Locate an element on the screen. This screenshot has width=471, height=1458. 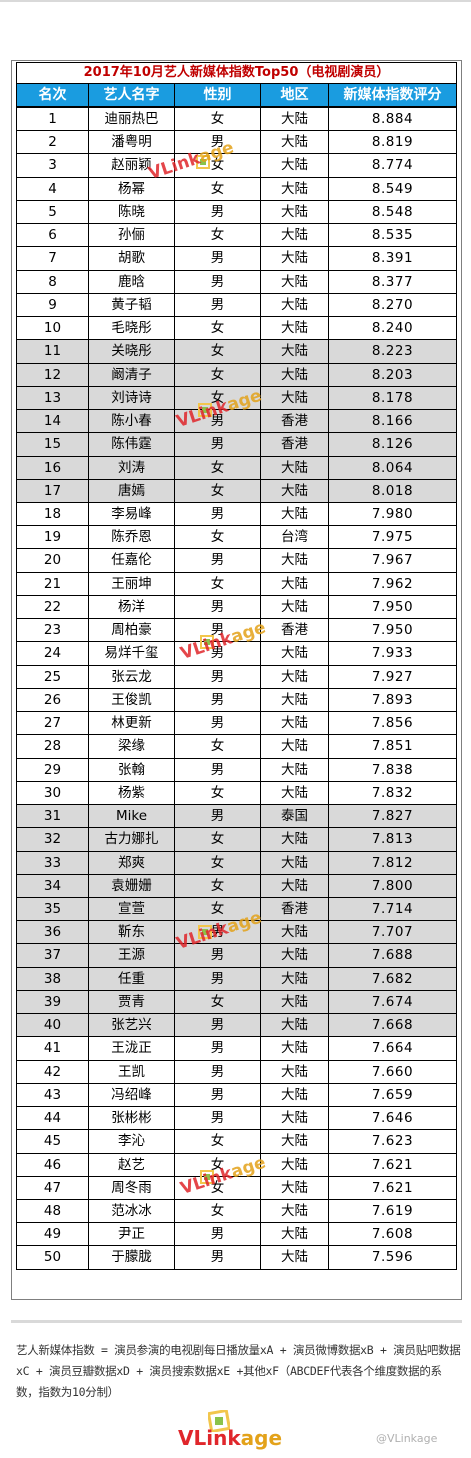
score-cell: 7.596 is located at coordinates (392, 1257).